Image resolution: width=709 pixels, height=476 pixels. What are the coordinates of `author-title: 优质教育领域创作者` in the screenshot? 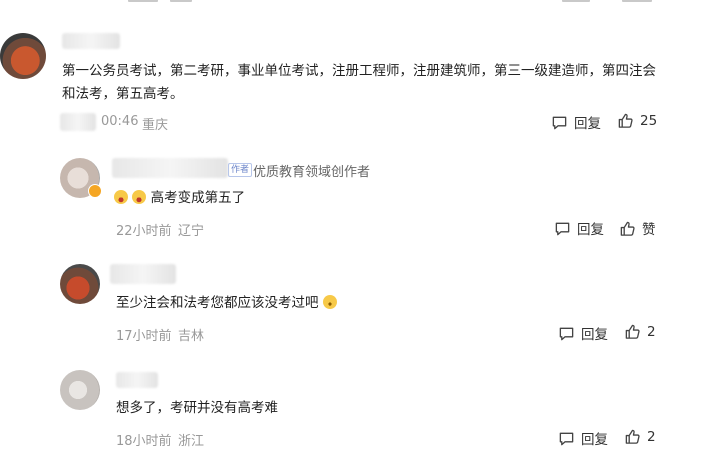 It's located at (312, 172).